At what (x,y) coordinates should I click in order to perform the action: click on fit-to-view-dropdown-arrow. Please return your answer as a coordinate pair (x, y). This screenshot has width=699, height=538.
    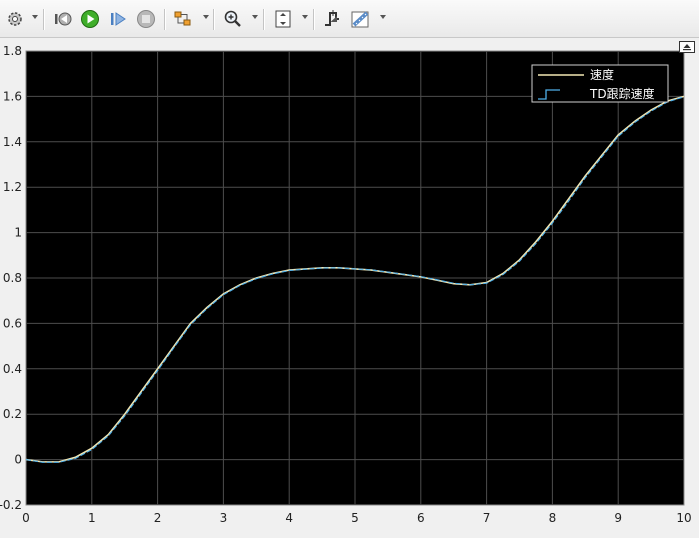
    Looking at the image, I should click on (305, 17).